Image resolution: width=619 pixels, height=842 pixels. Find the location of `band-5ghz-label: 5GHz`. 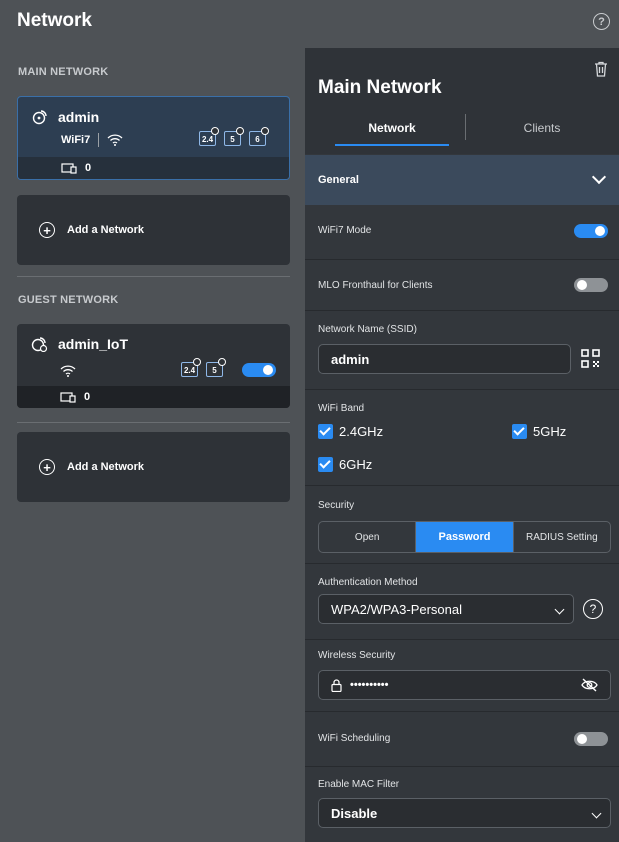

band-5ghz-label: 5GHz is located at coordinates (550, 431).